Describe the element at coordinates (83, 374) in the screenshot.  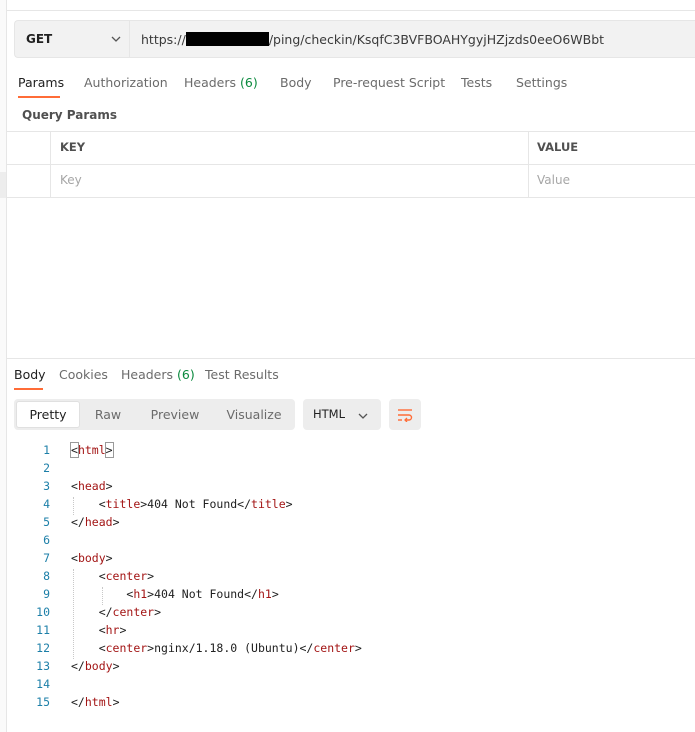
I see `tab-cookies: Cookies` at that location.